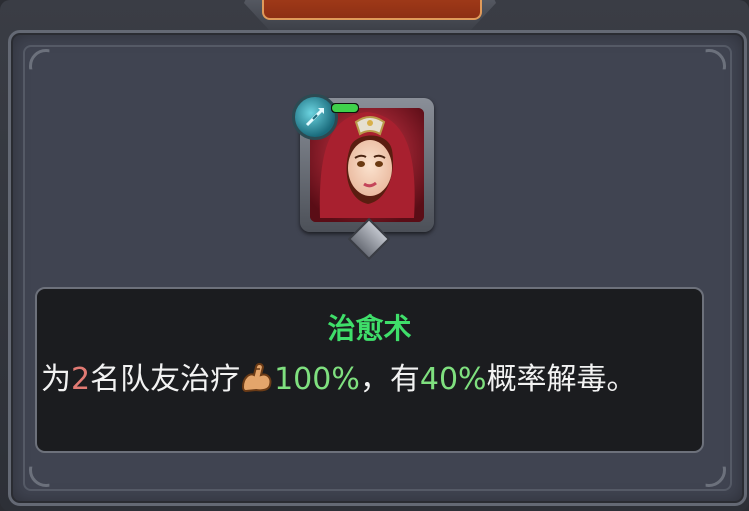  I want to click on cleanse-chance: 40%, so click(453, 379).